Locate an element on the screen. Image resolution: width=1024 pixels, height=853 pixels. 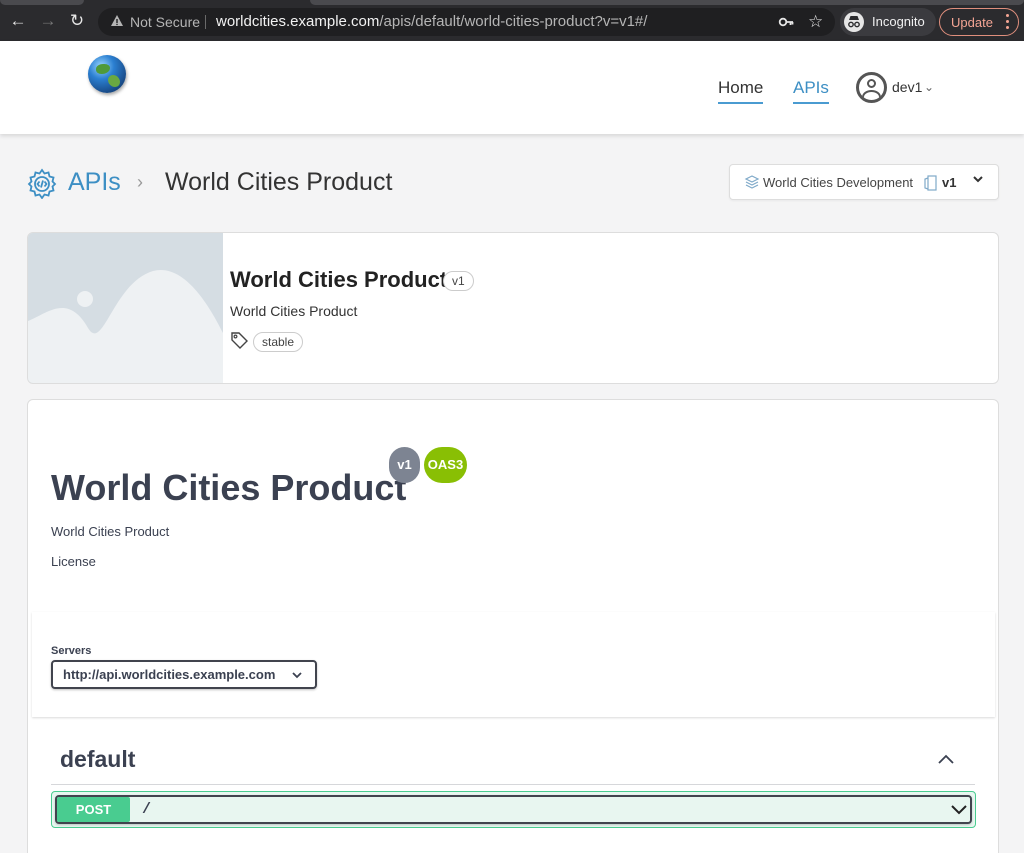
operation-group-title: default is located at coordinates (97, 759).